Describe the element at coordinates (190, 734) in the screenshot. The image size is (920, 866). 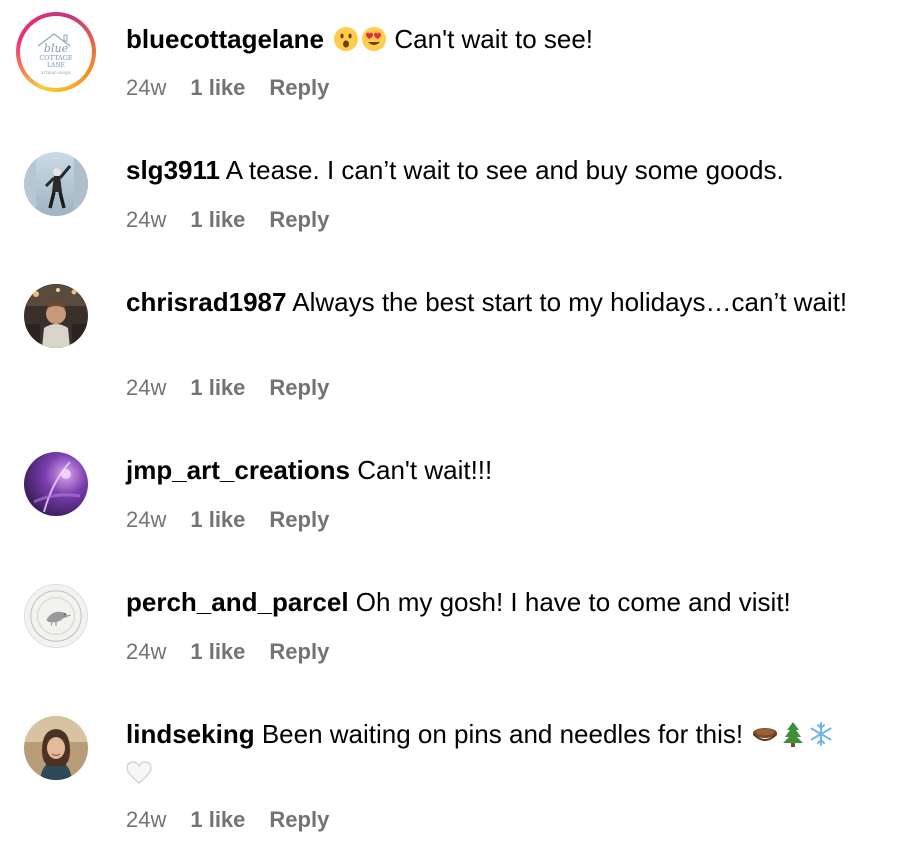
I see `username-link: lindseking` at that location.